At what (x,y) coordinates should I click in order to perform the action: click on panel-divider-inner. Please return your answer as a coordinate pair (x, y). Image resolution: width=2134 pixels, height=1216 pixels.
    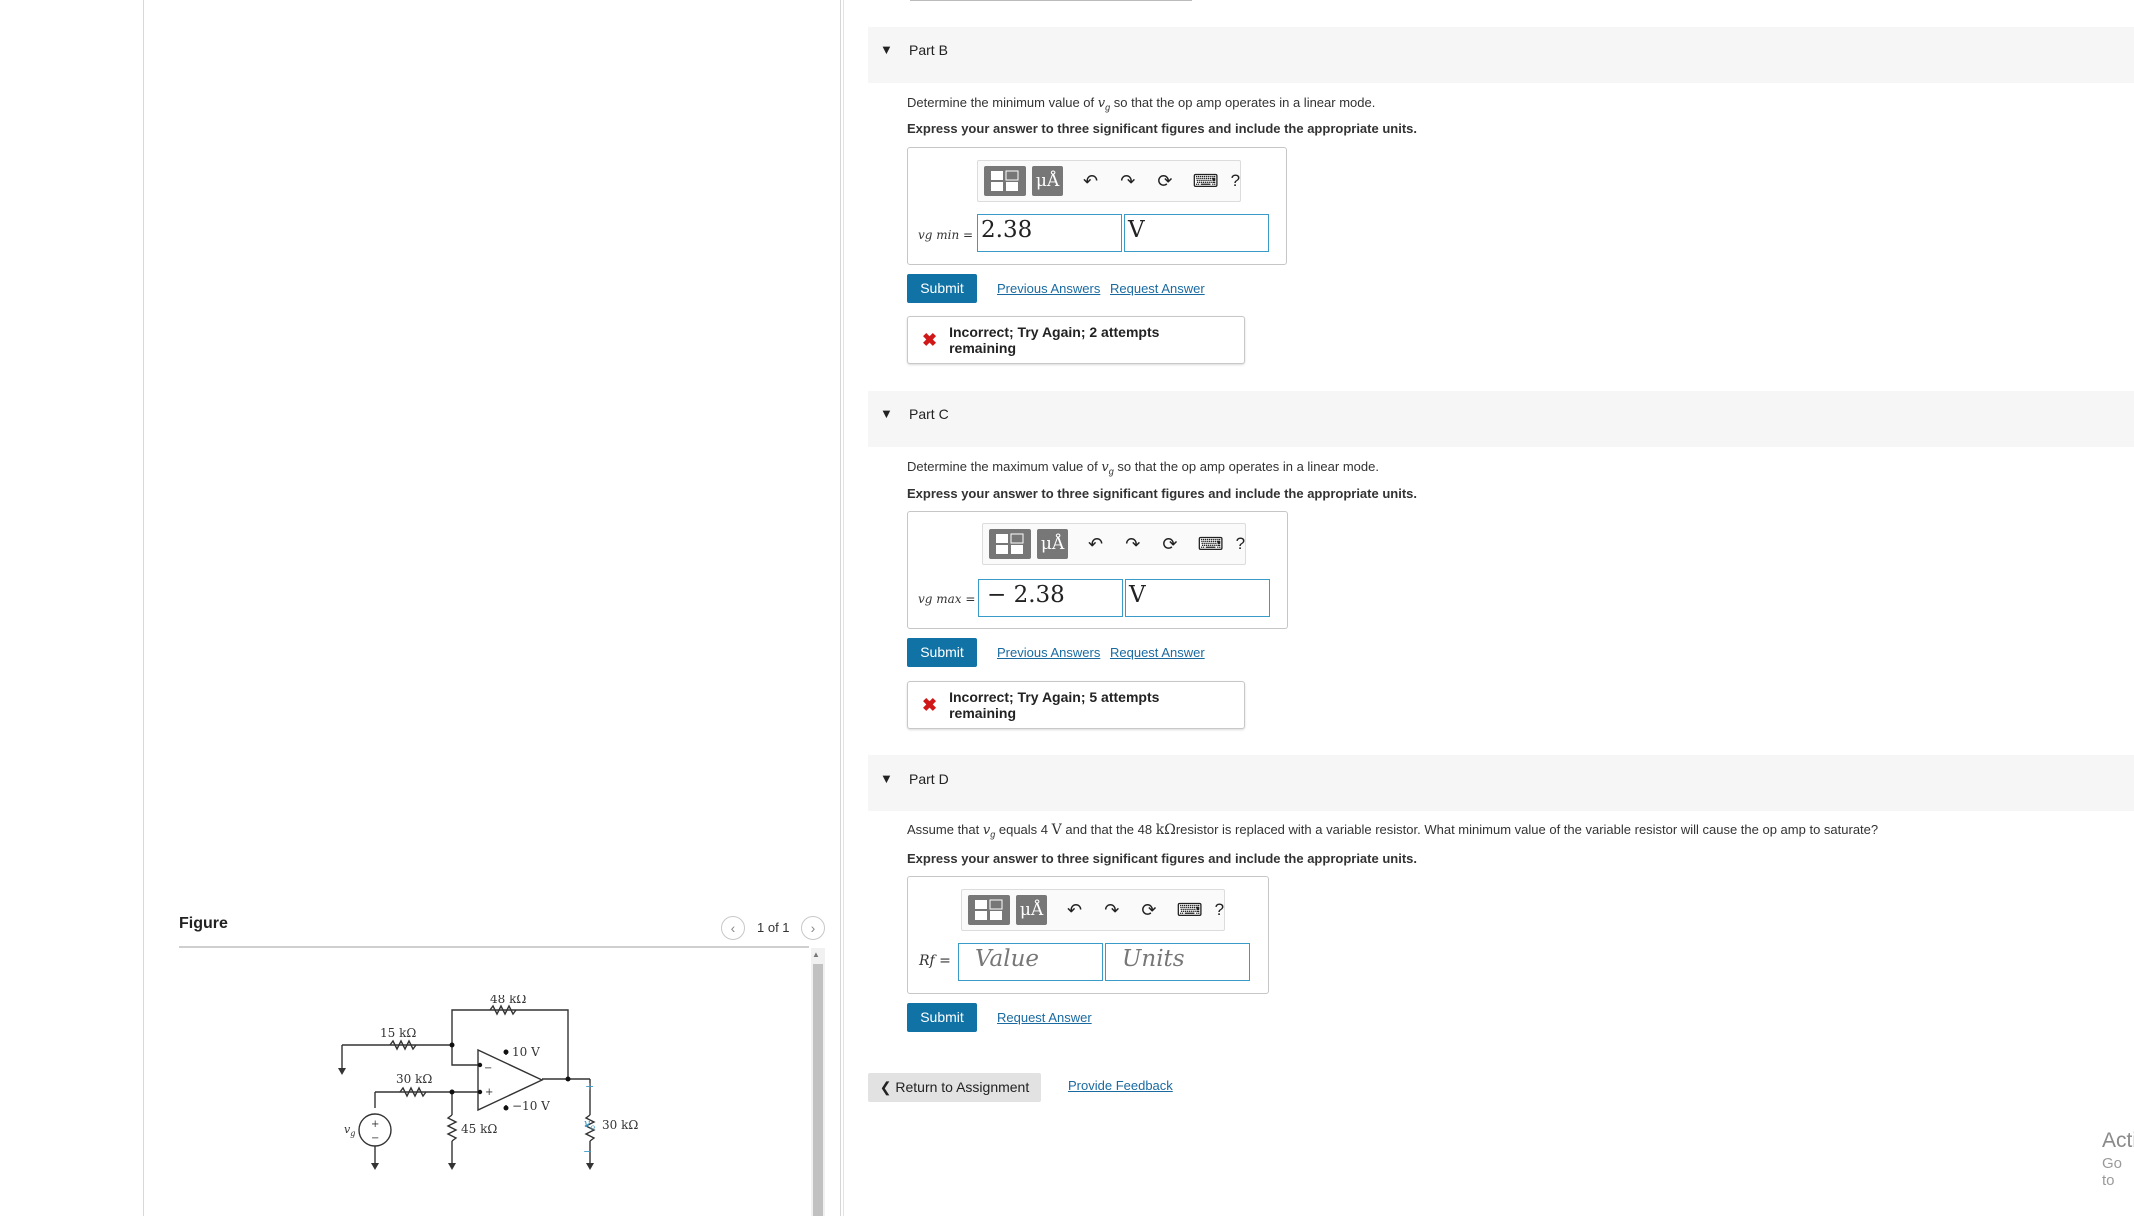
    Looking at the image, I should click on (843, 608).